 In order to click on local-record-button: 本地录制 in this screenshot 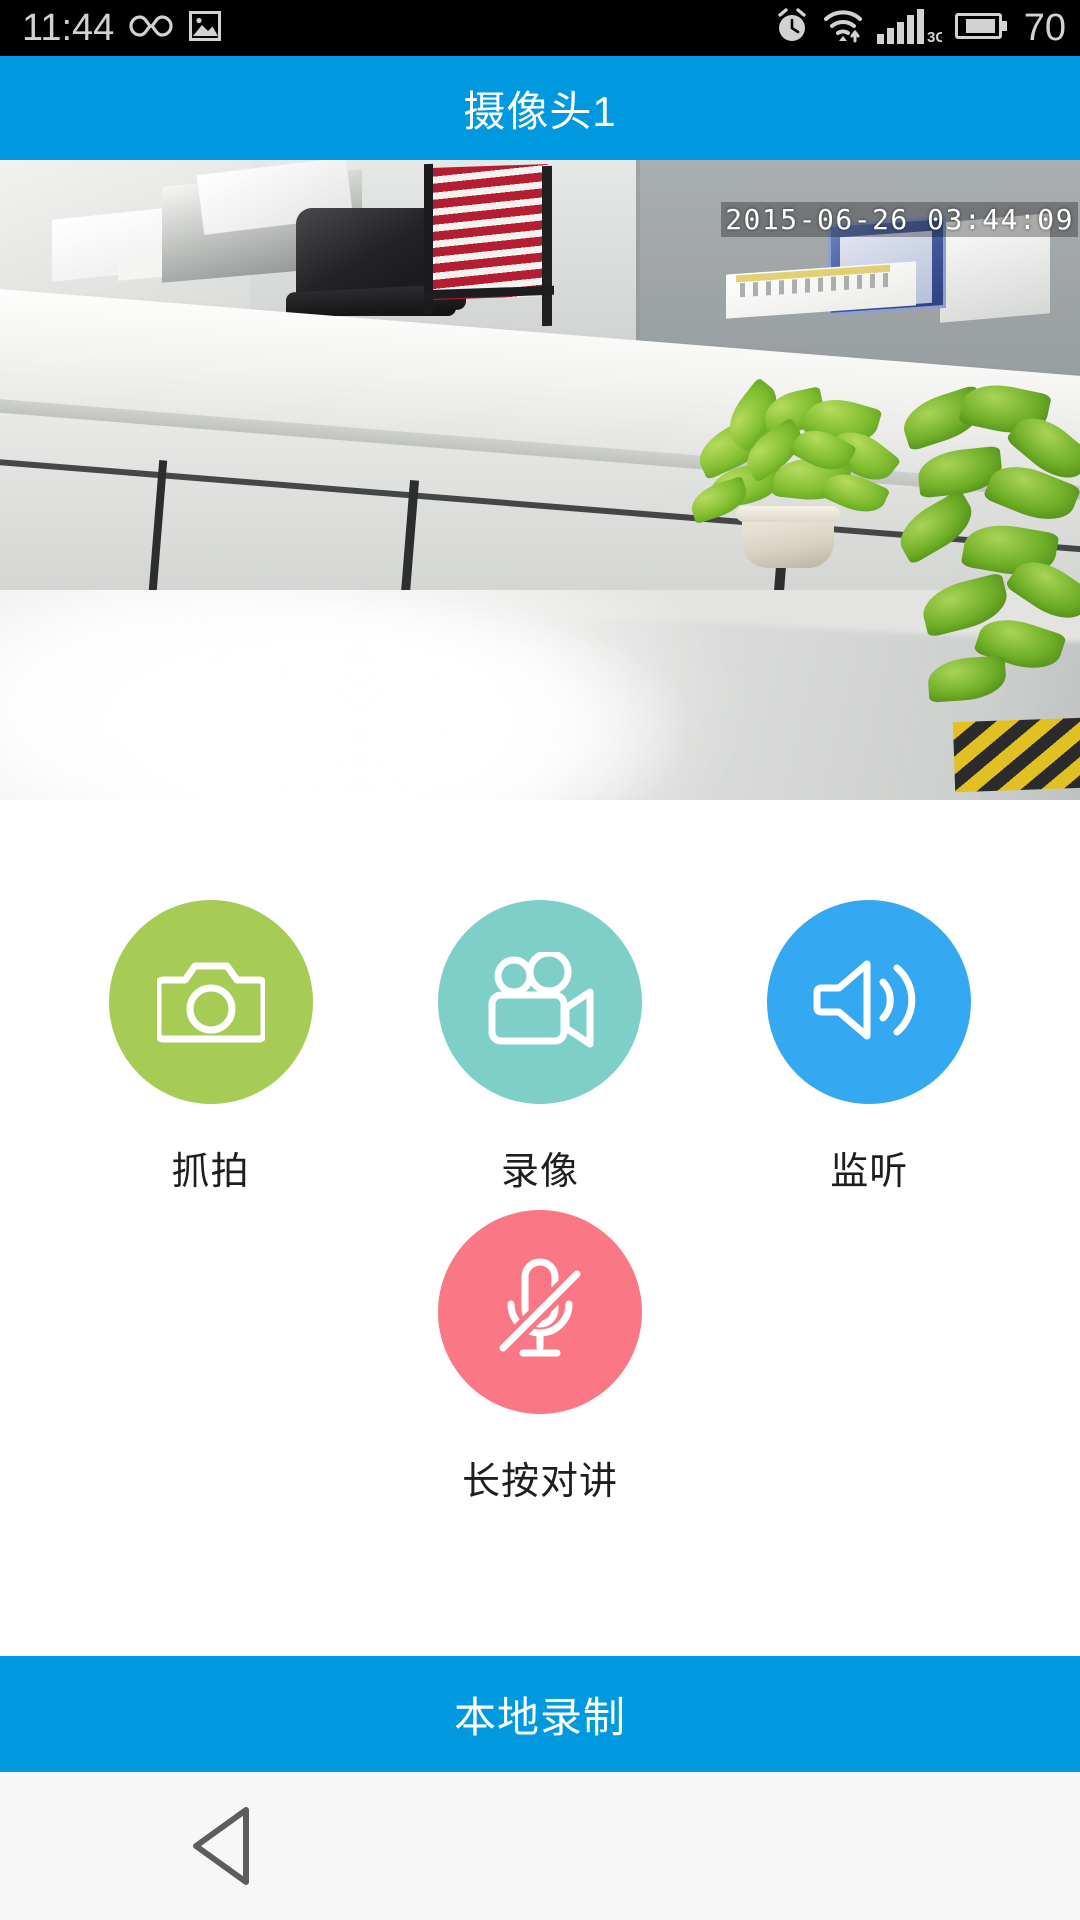, I will do `click(540, 1714)`.